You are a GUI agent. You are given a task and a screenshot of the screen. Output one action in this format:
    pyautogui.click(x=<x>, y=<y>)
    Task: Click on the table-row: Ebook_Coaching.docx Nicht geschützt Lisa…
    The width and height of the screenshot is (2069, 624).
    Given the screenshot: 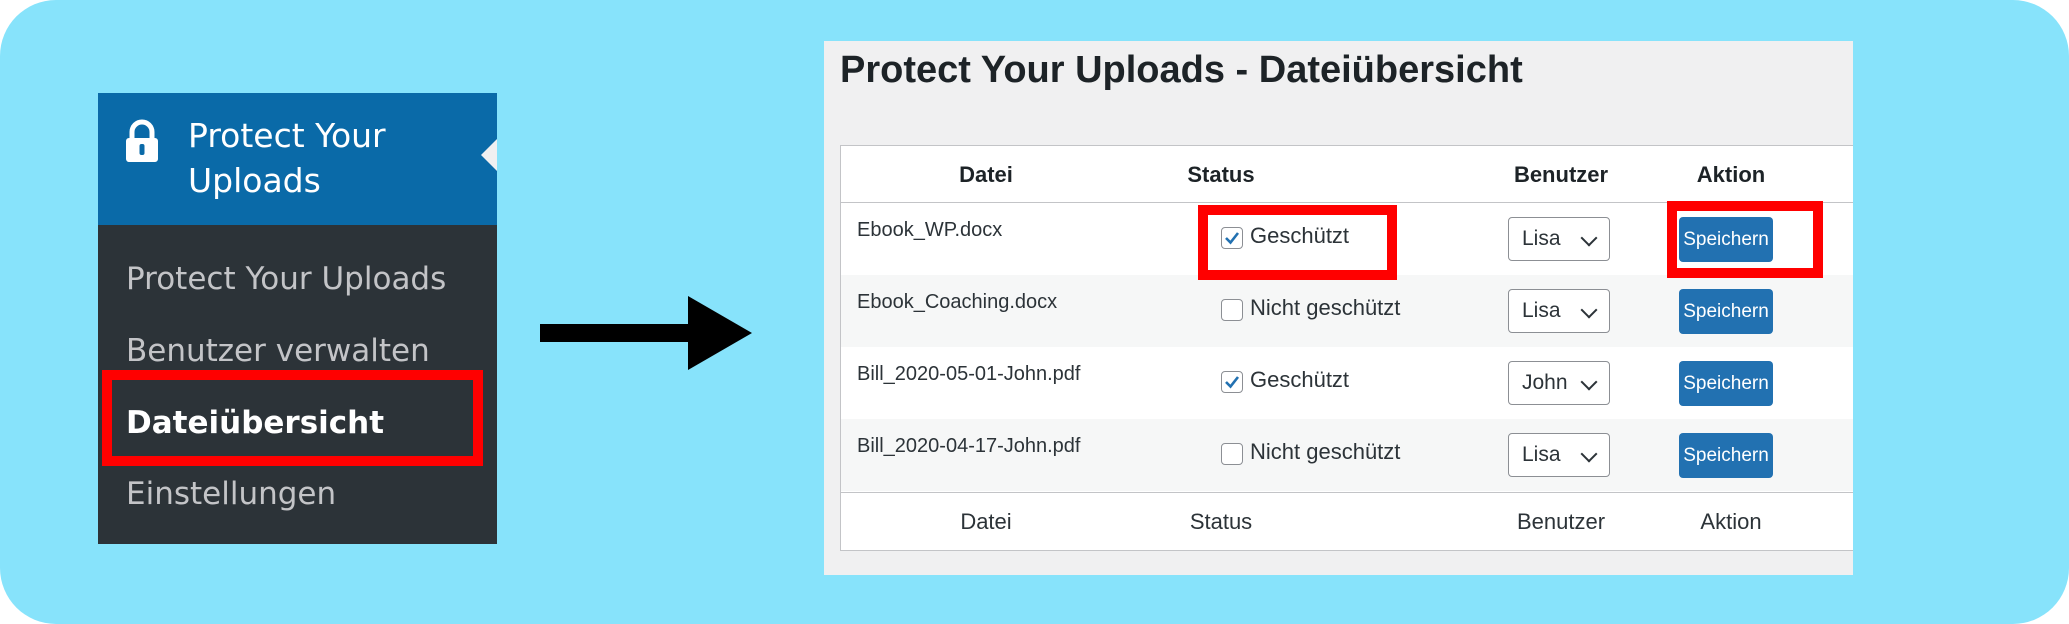 What is the action you would take?
    pyautogui.click(x=1347, y=311)
    